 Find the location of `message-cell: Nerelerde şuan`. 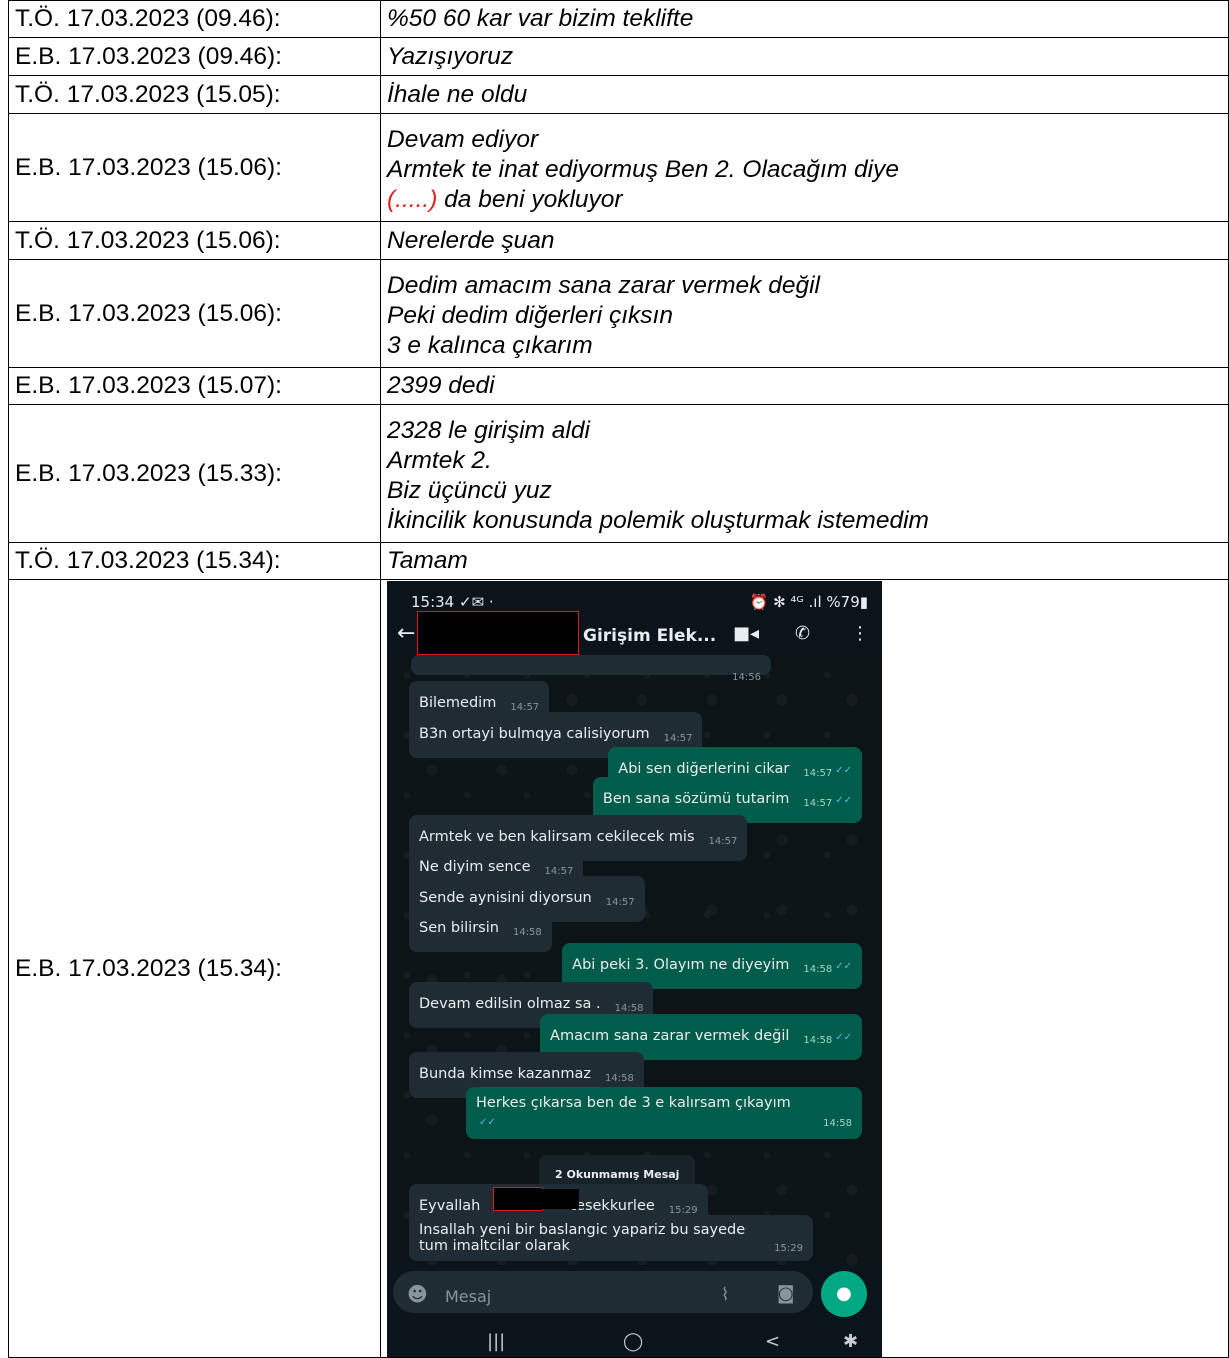

message-cell: Nerelerde şuan is located at coordinates (804, 240).